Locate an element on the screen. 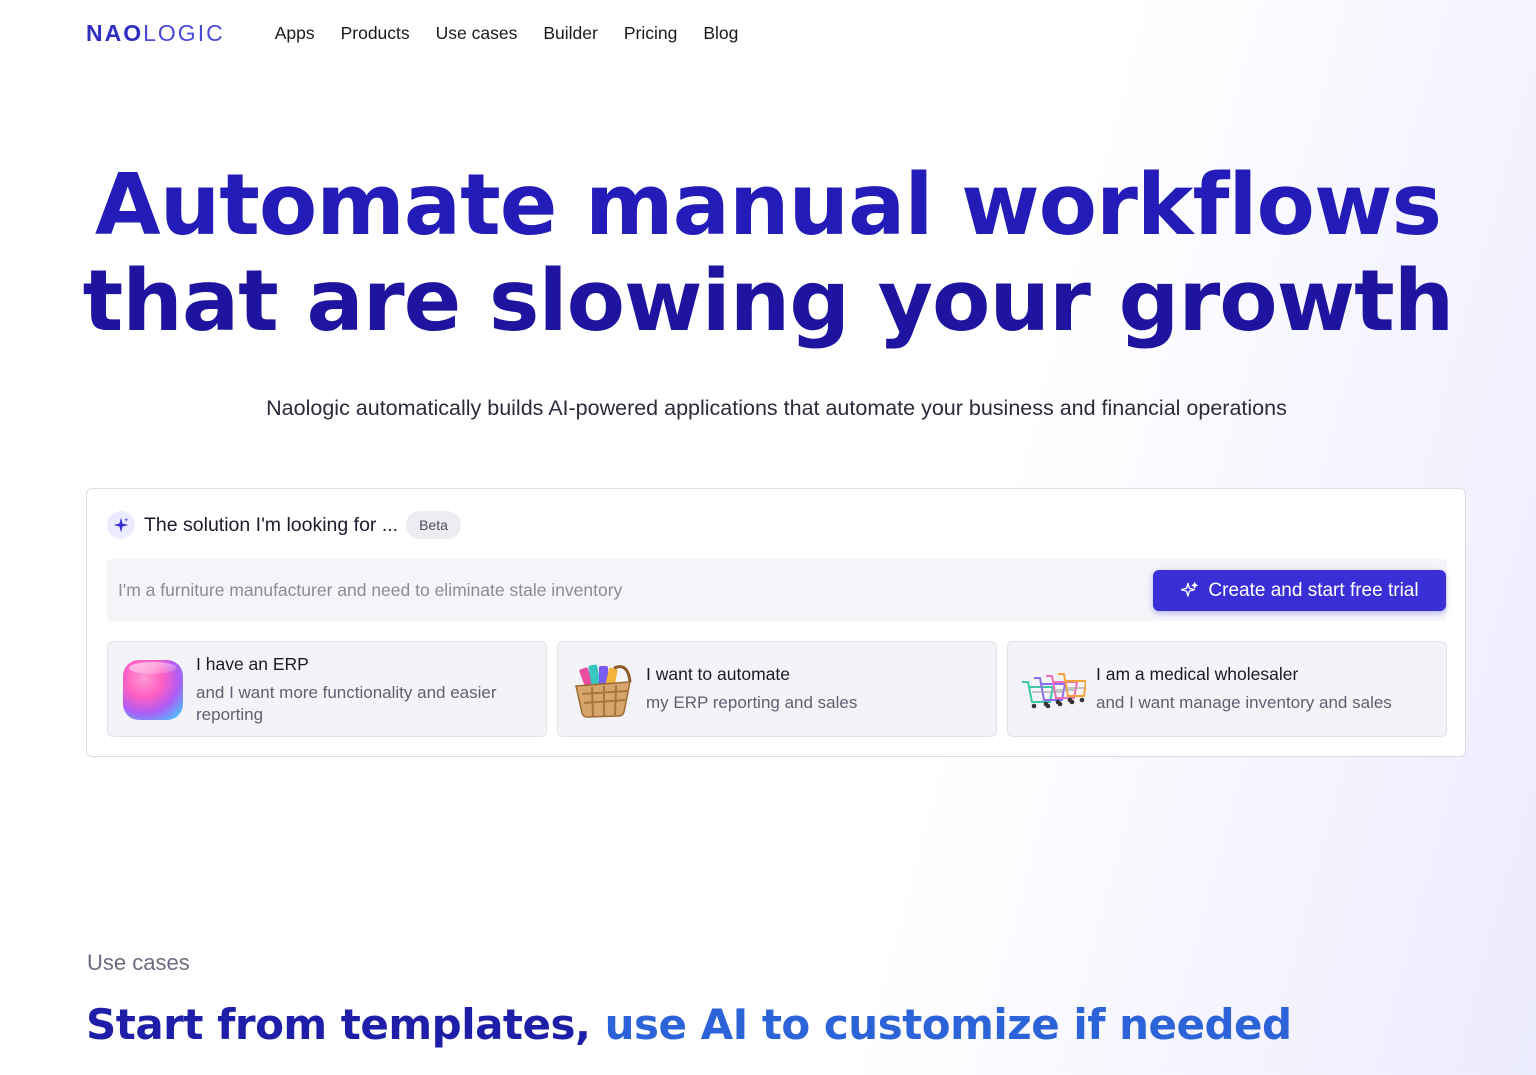 The image size is (1536, 1075). logo-bold: NAO is located at coordinates (115, 32).